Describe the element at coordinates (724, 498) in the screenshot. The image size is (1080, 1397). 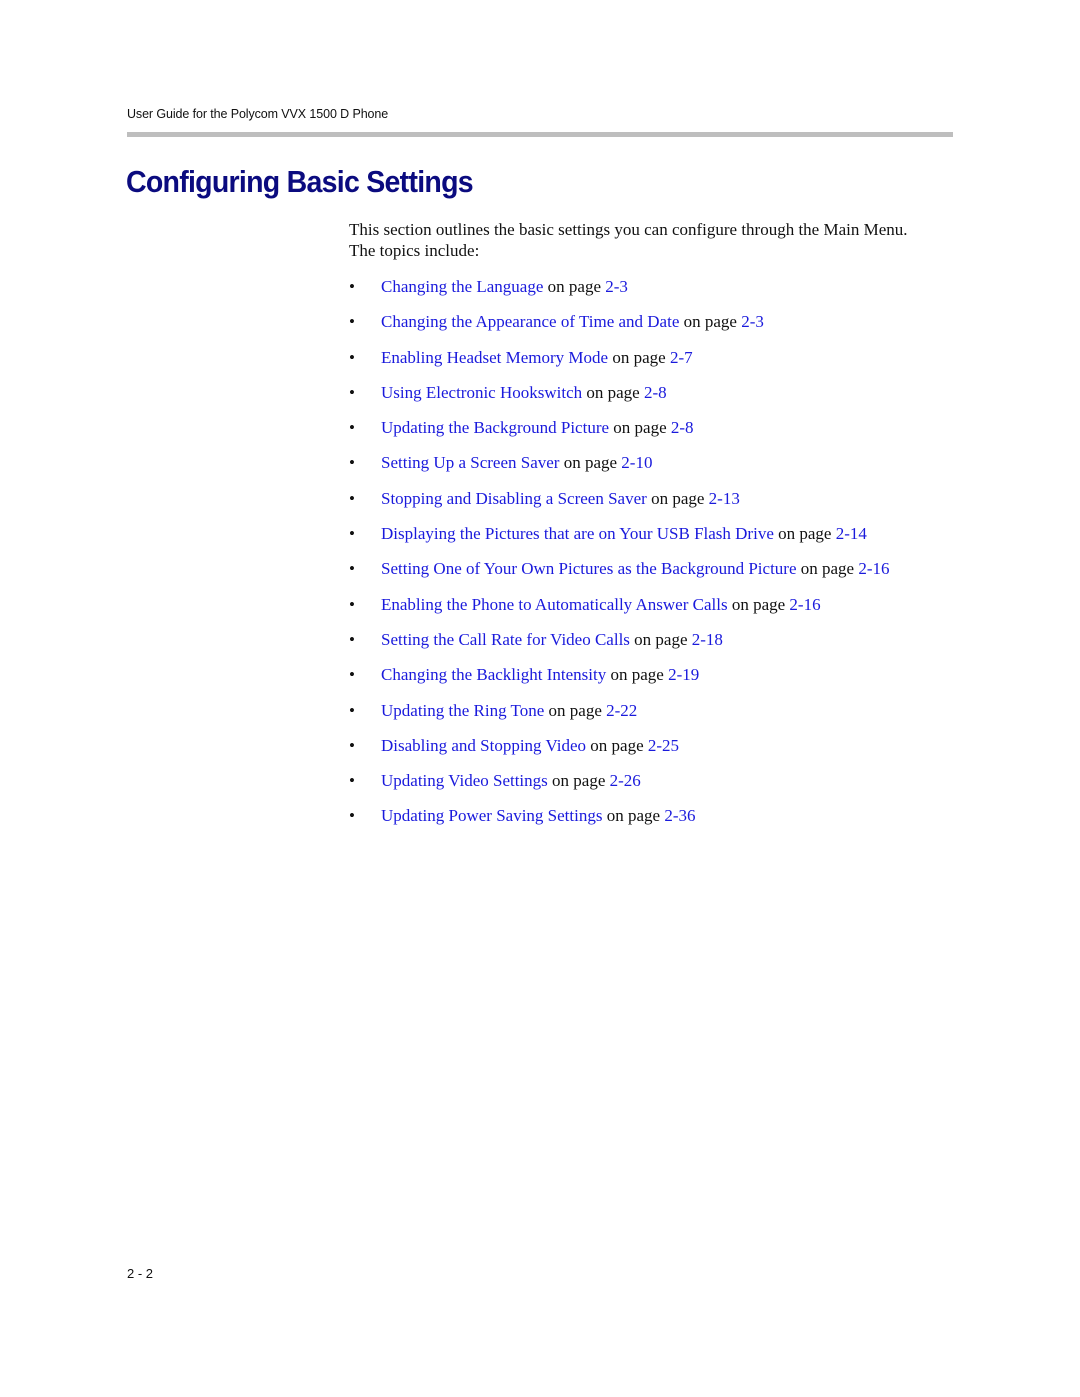
I see `page-reference-link: 2-13` at that location.